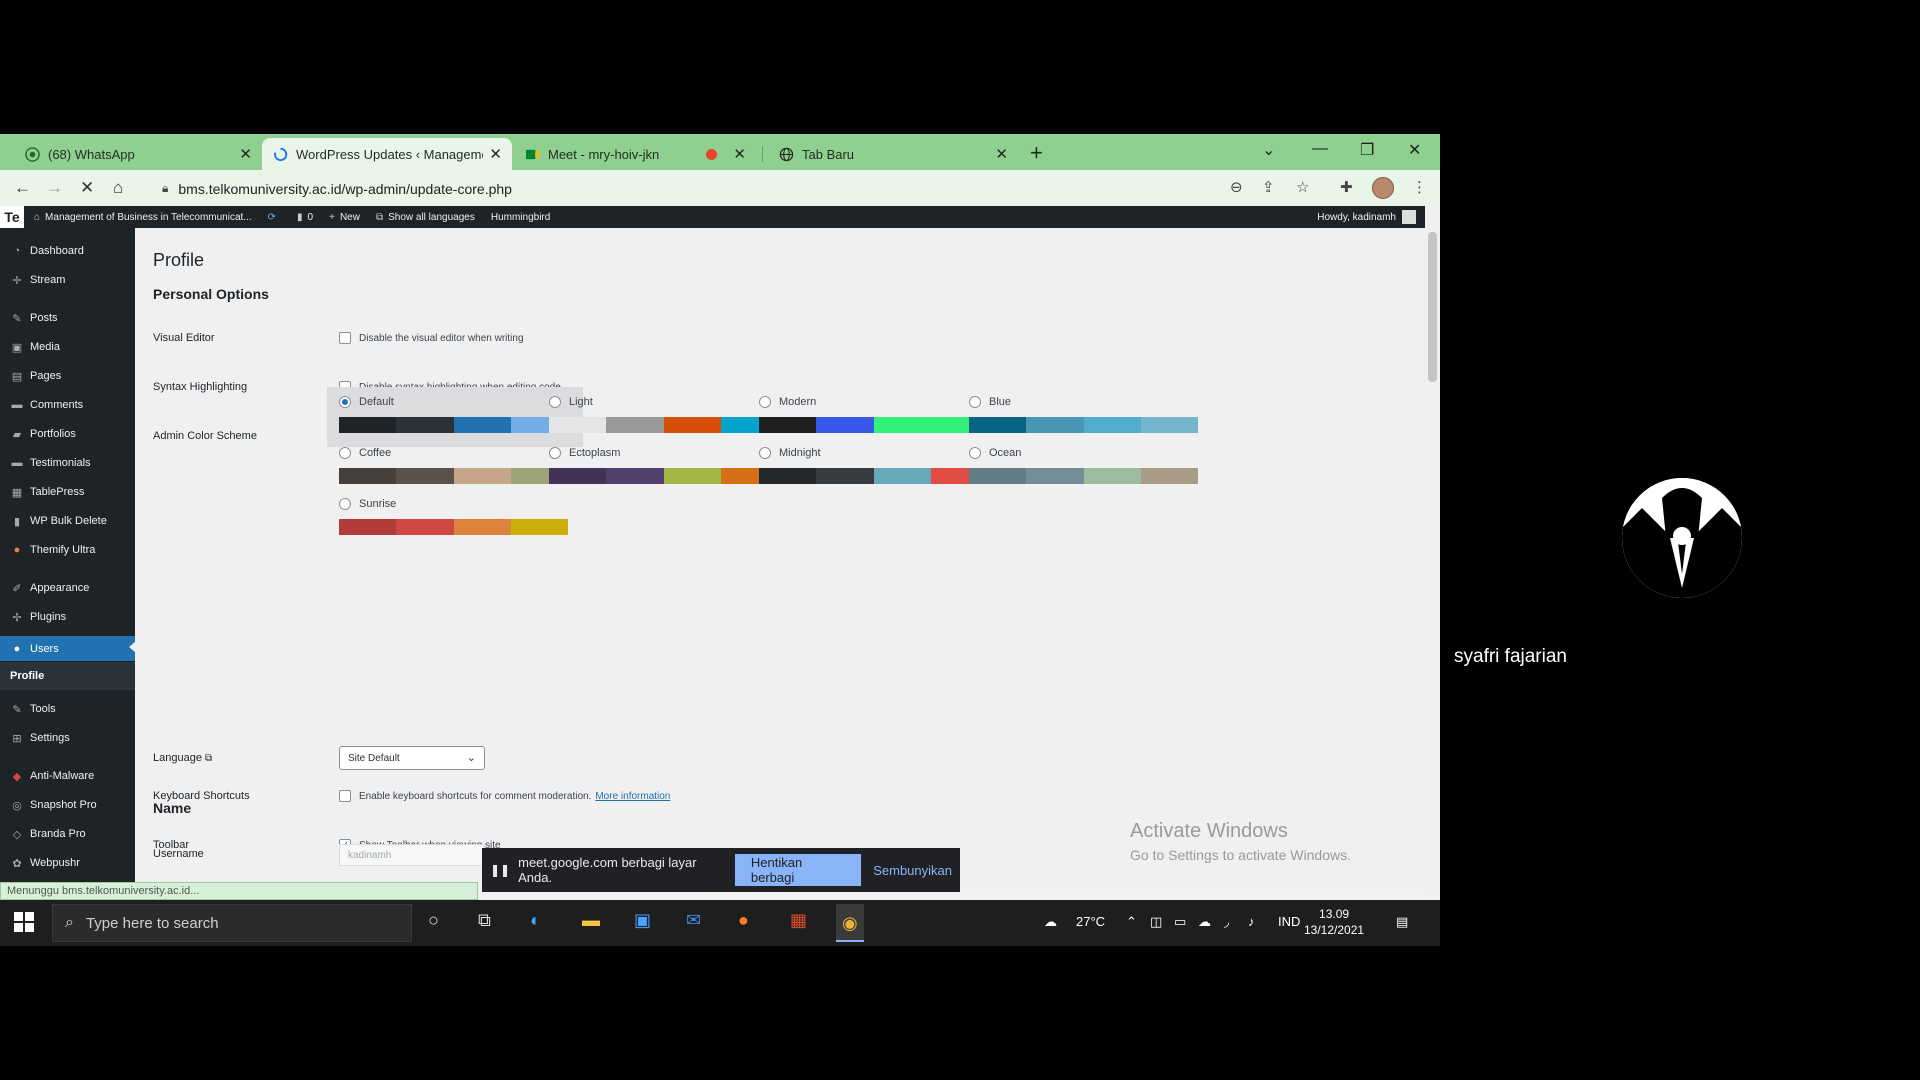 The width and height of the screenshot is (1920, 1080). What do you see at coordinates (17, 863) in the screenshot?
I see `bell-icon: ✿` at bounding box center [17, 863].